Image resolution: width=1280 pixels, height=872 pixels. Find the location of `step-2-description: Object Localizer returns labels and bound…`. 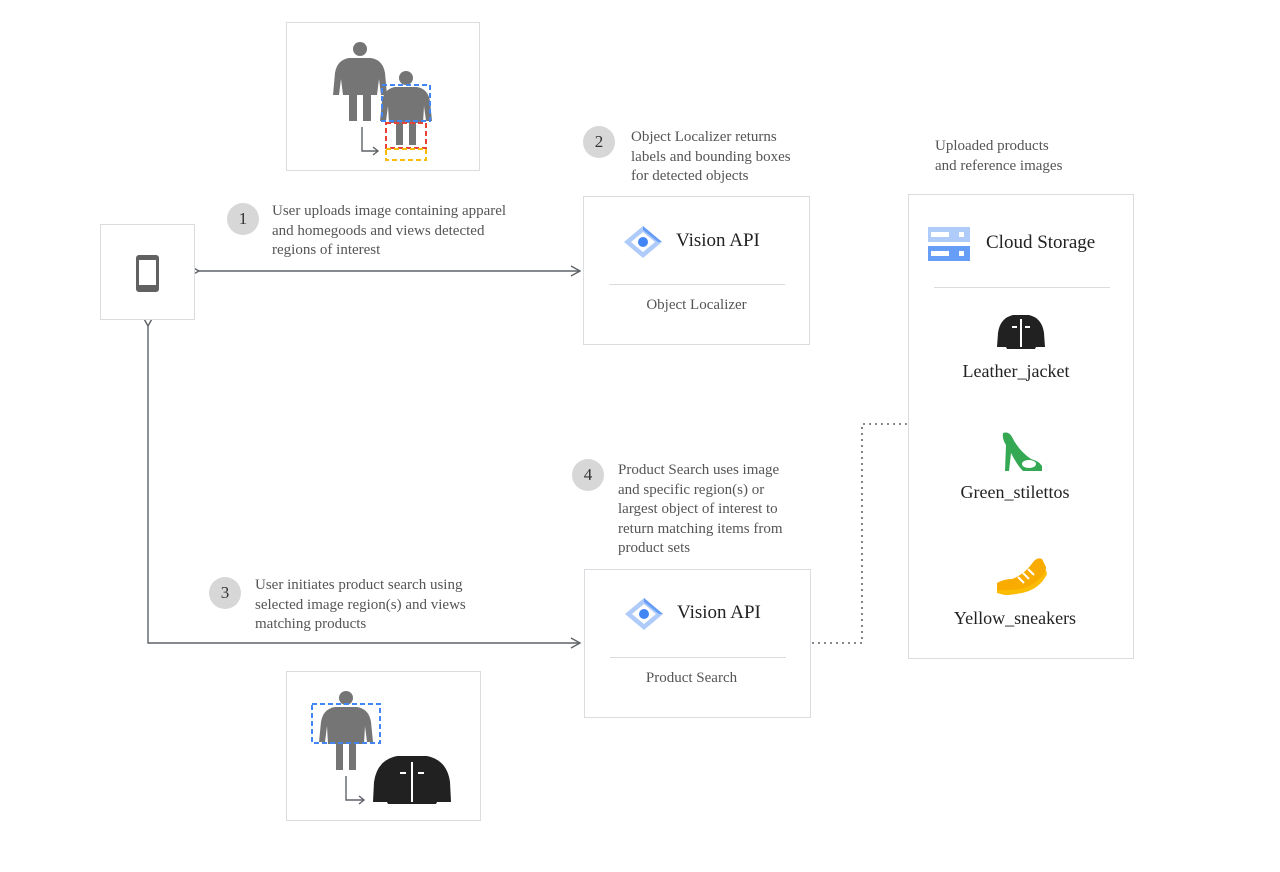

step-2-description: Object Localizer returns labels and bound… is located at coordinates (711, 156).